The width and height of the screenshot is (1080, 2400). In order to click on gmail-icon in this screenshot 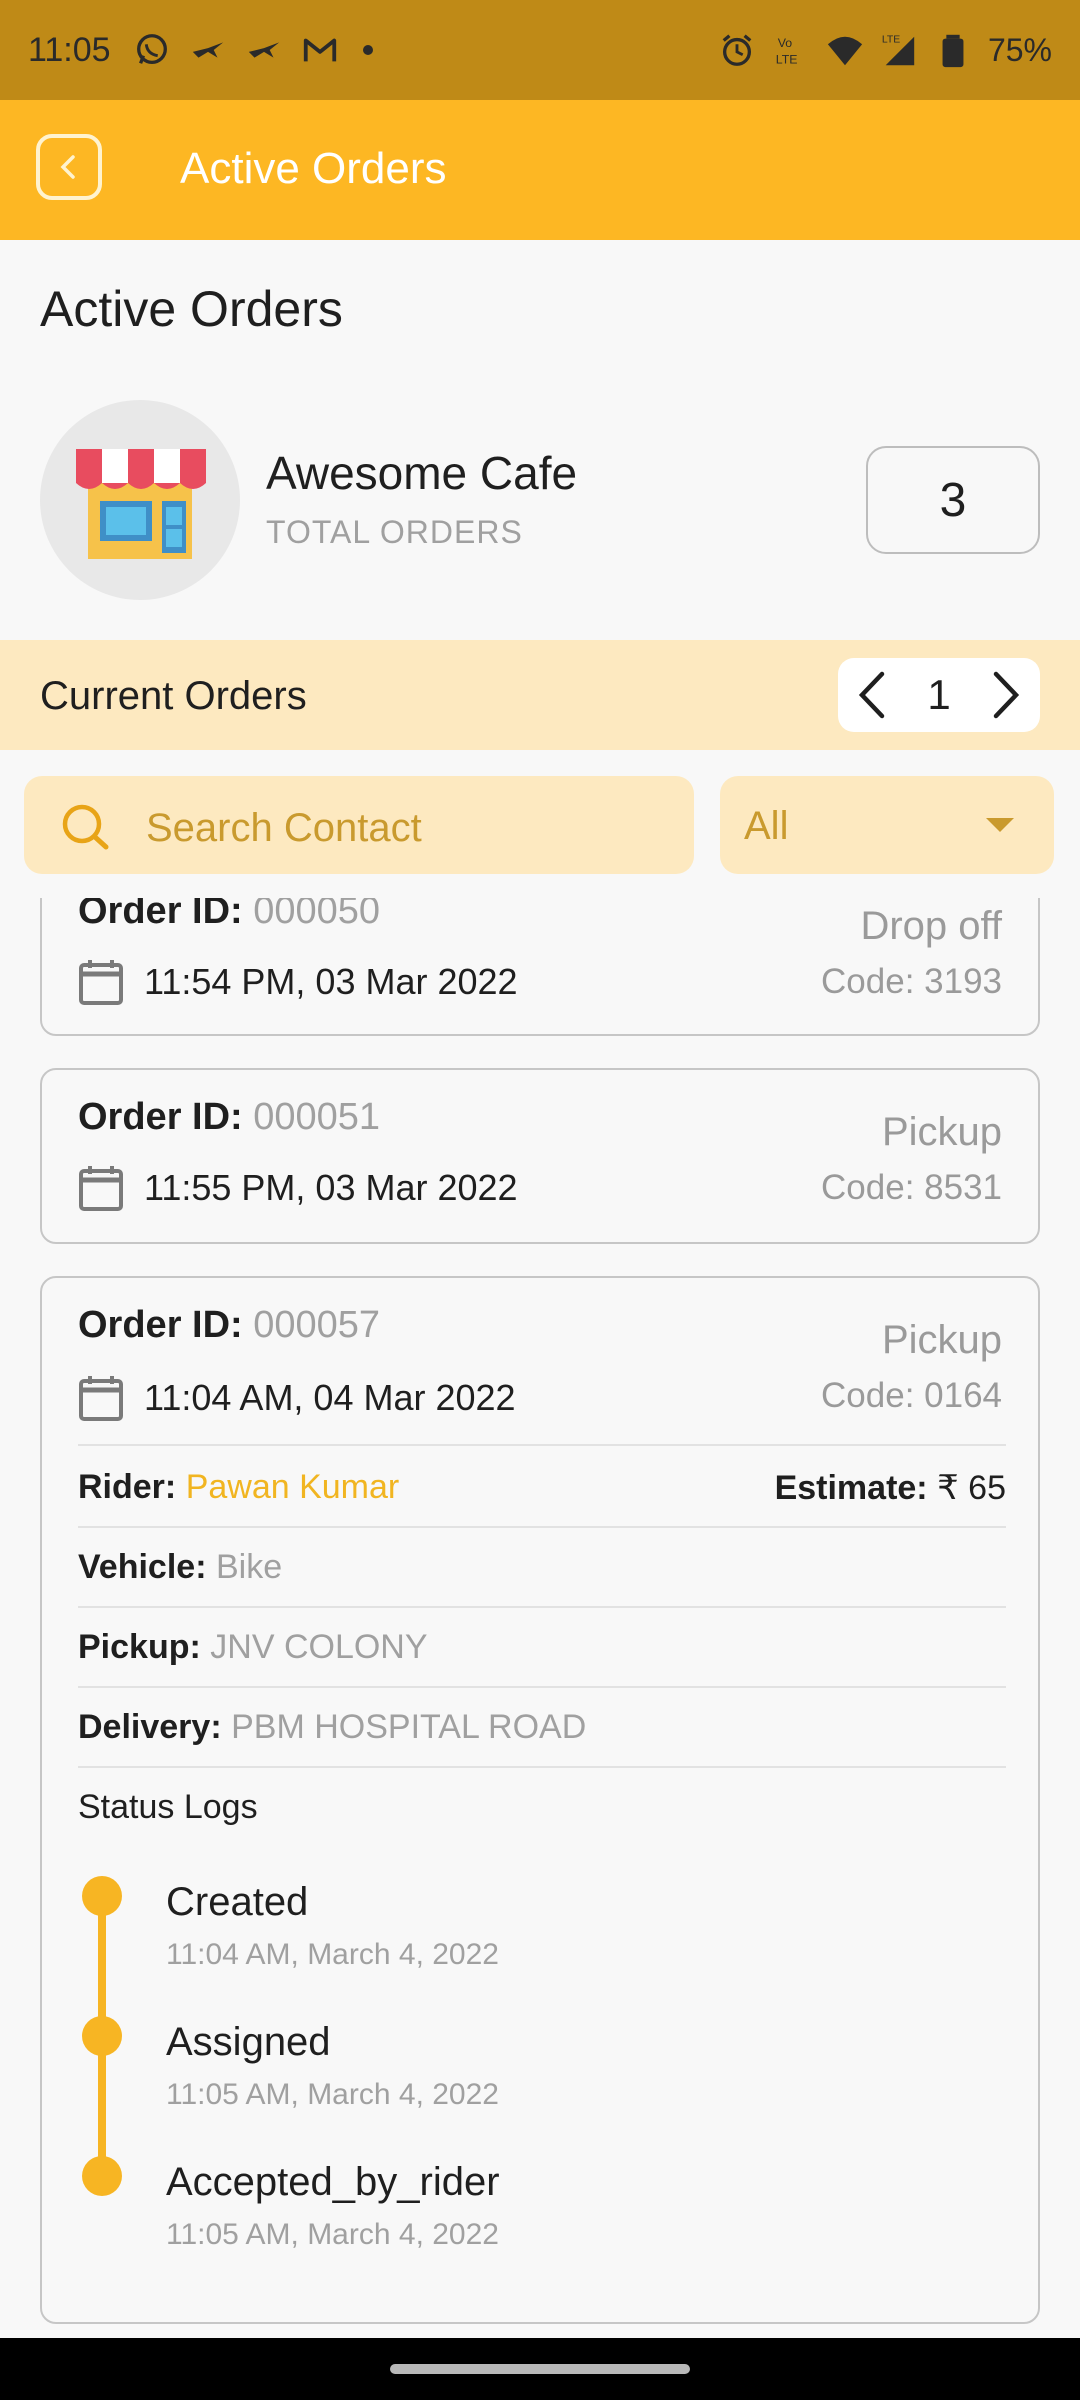, I will do `click(319, 50)`.